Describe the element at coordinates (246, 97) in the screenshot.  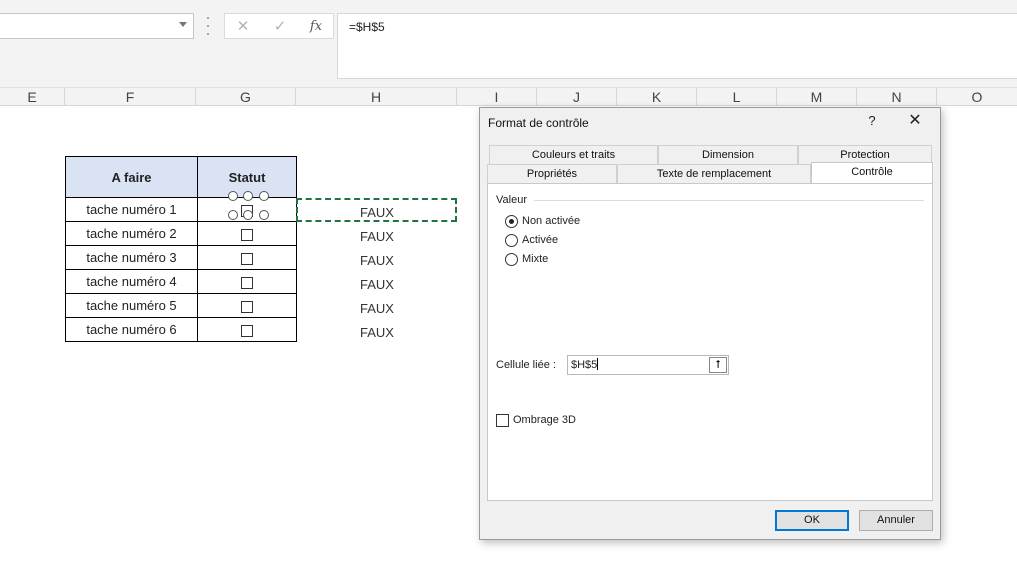
I see `column-header-g: G` at that location.